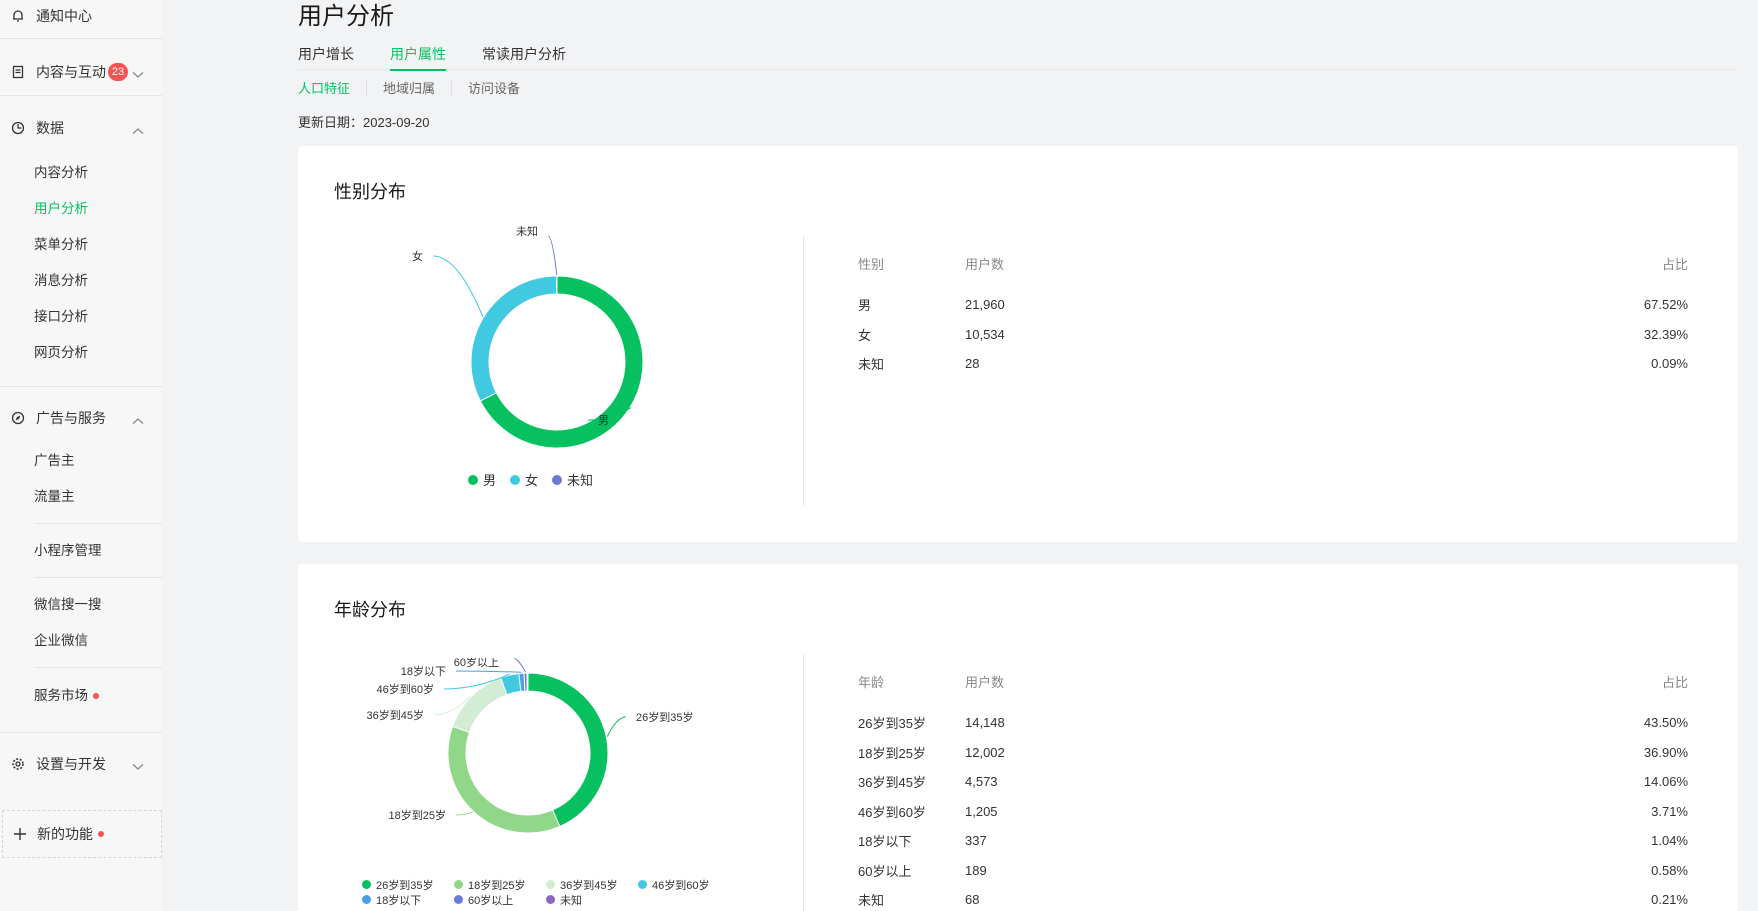  I want to click on legend-item: 46岁到60岁, so click(684, 884).